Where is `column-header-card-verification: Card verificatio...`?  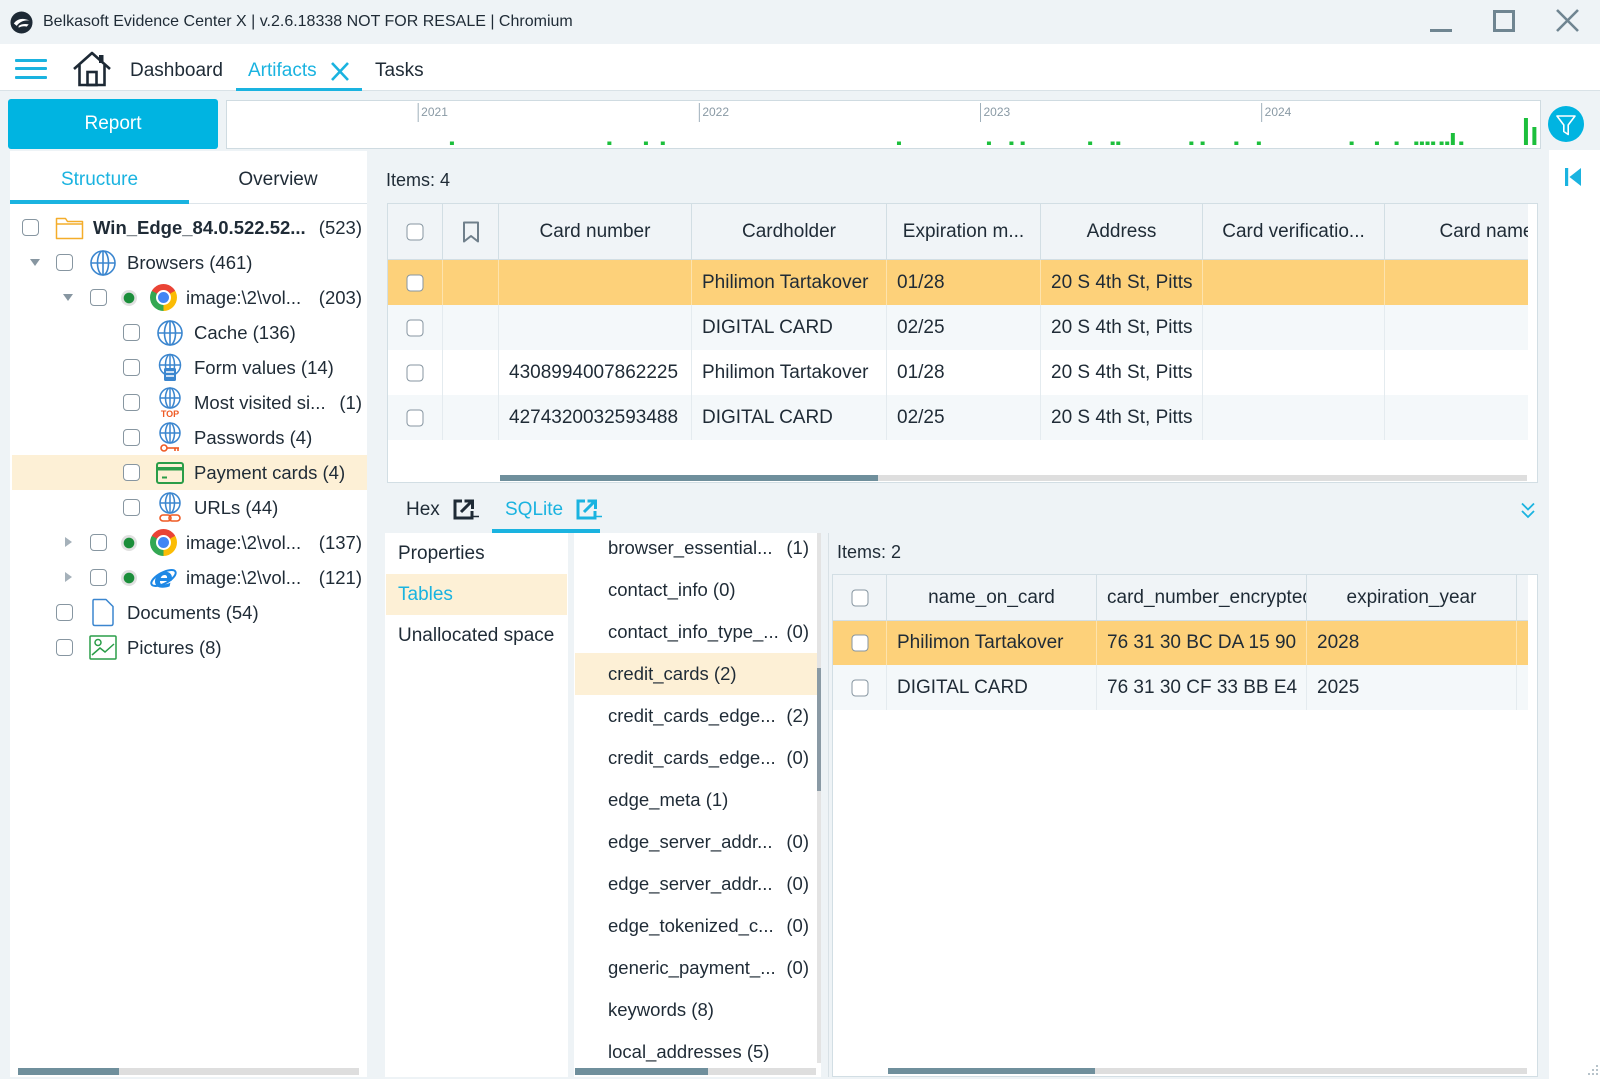 column-header-card-verification: Card verificatio... is located at coordinates (1294, 231).